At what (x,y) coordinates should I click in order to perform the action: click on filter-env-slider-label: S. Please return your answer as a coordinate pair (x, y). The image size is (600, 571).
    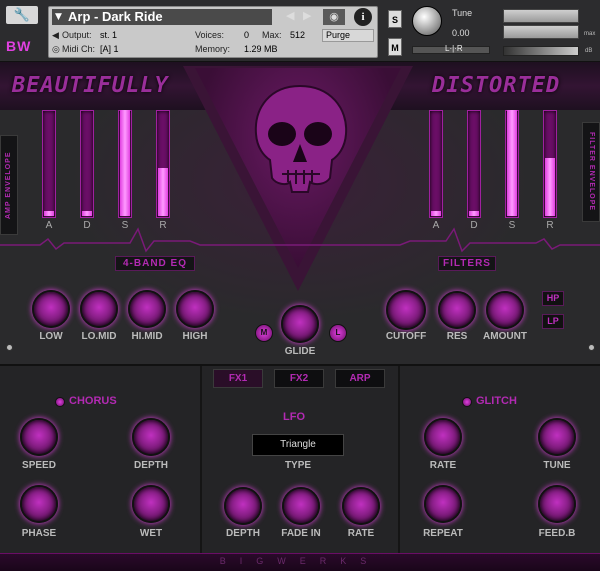
    Looking at the image, I should click on (512, 225).